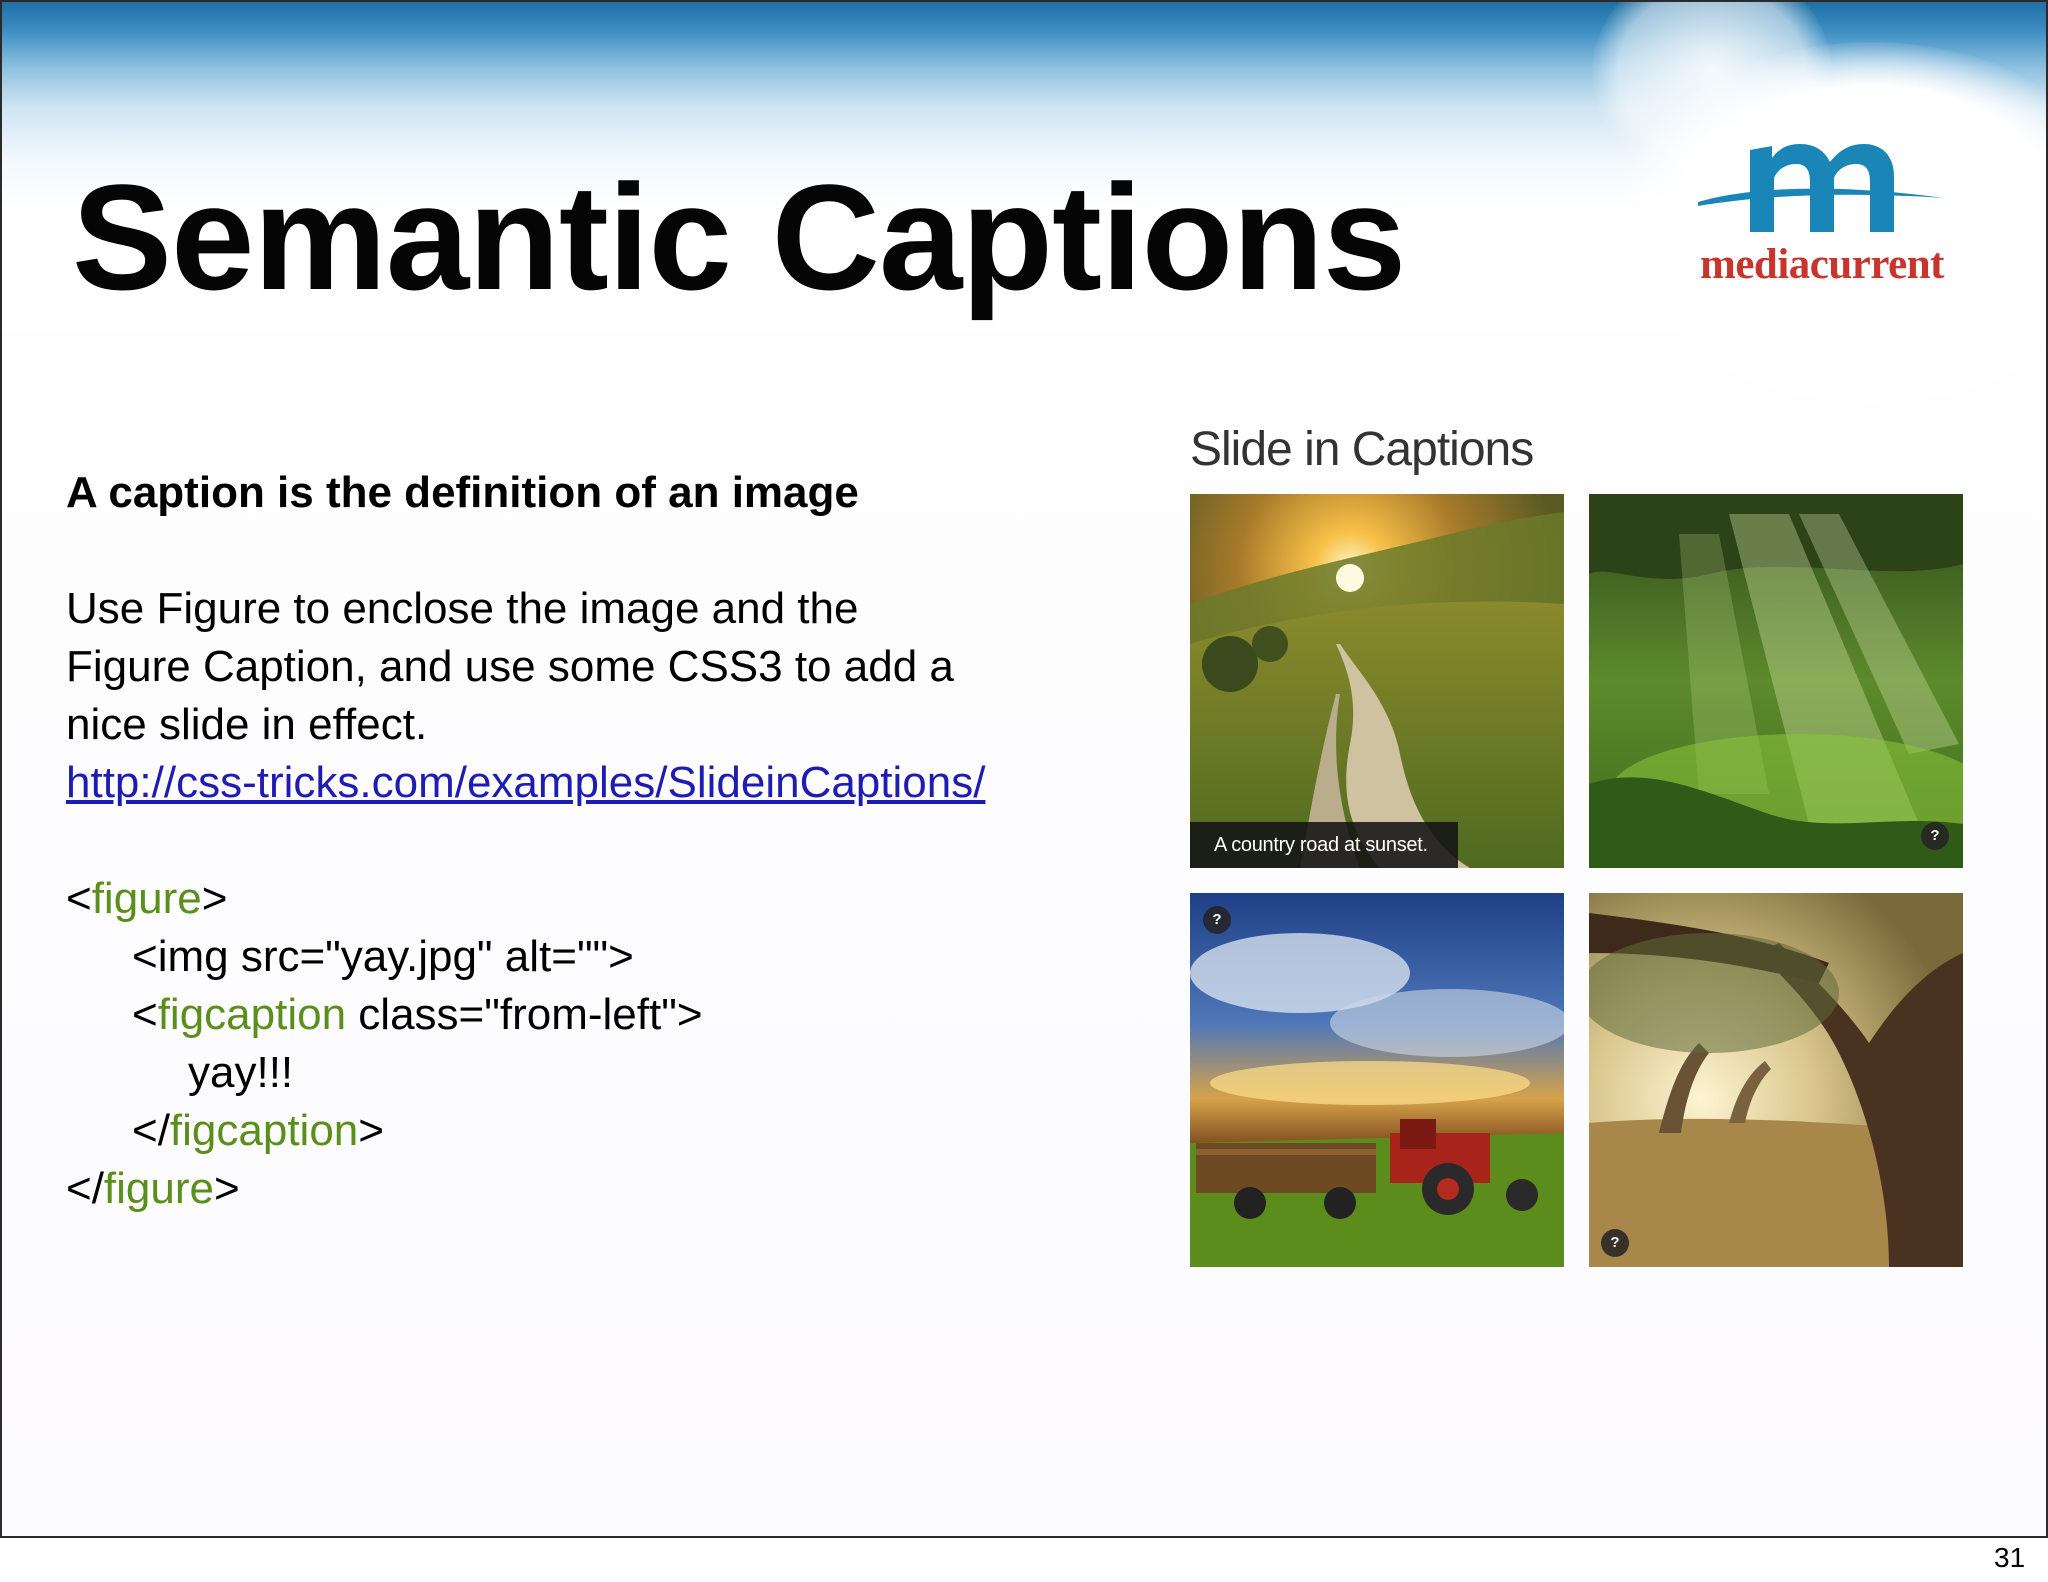 This screenshot has width=2048, height=1582. I want to click on code-token: class="from-left">, so click(524, 1014).